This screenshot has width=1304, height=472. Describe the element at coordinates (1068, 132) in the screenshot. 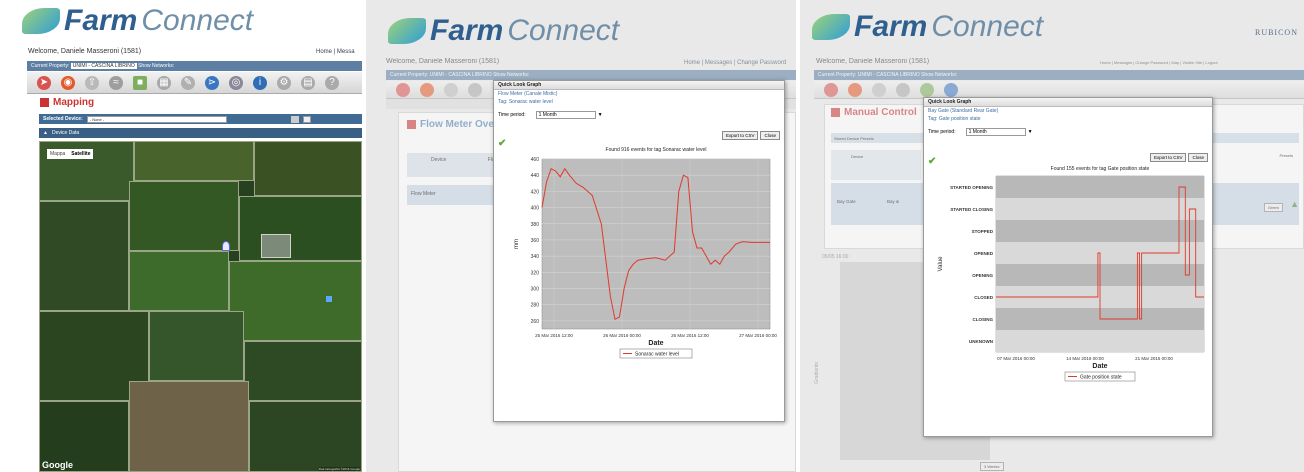

I see `time-period-row: Time period: 1 Month ▼` at that location.